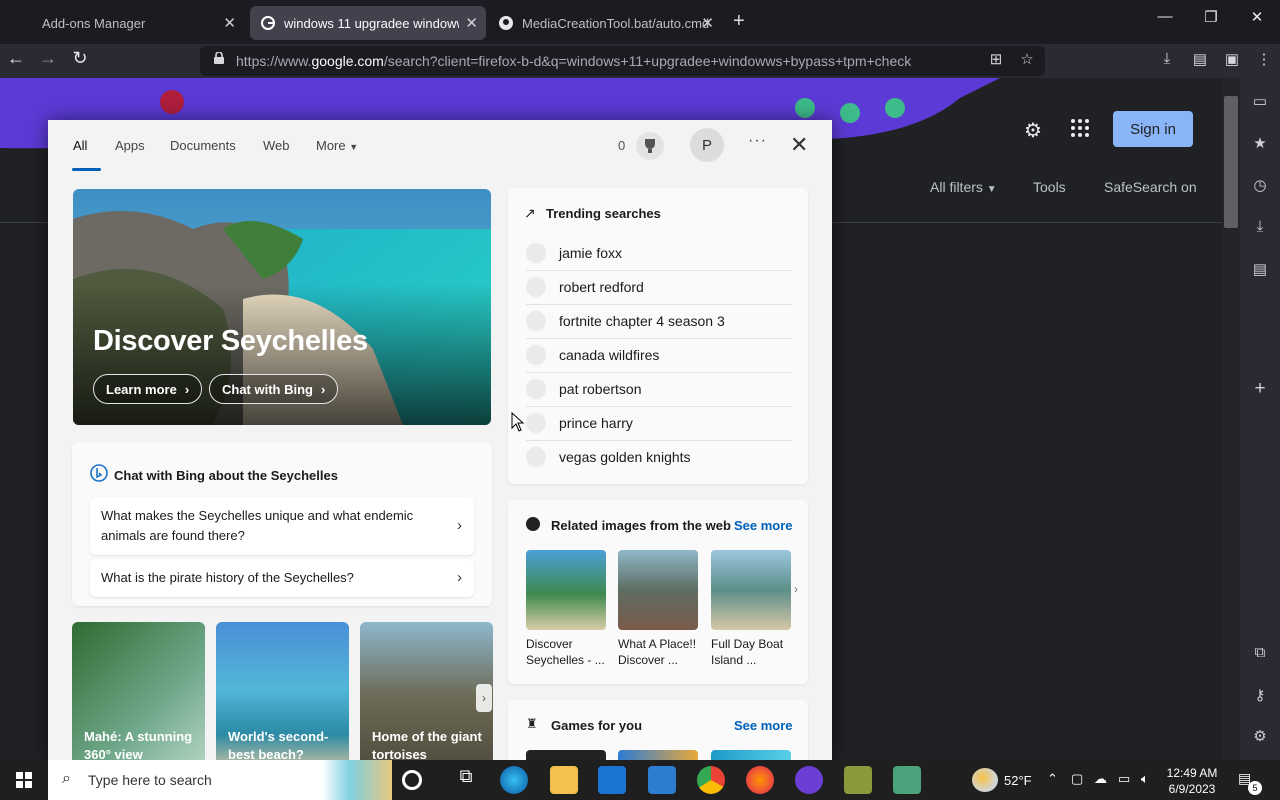 This screenshot has width=1280, height=800. I want to click on microsoft-store-icon, so click(612, 780).